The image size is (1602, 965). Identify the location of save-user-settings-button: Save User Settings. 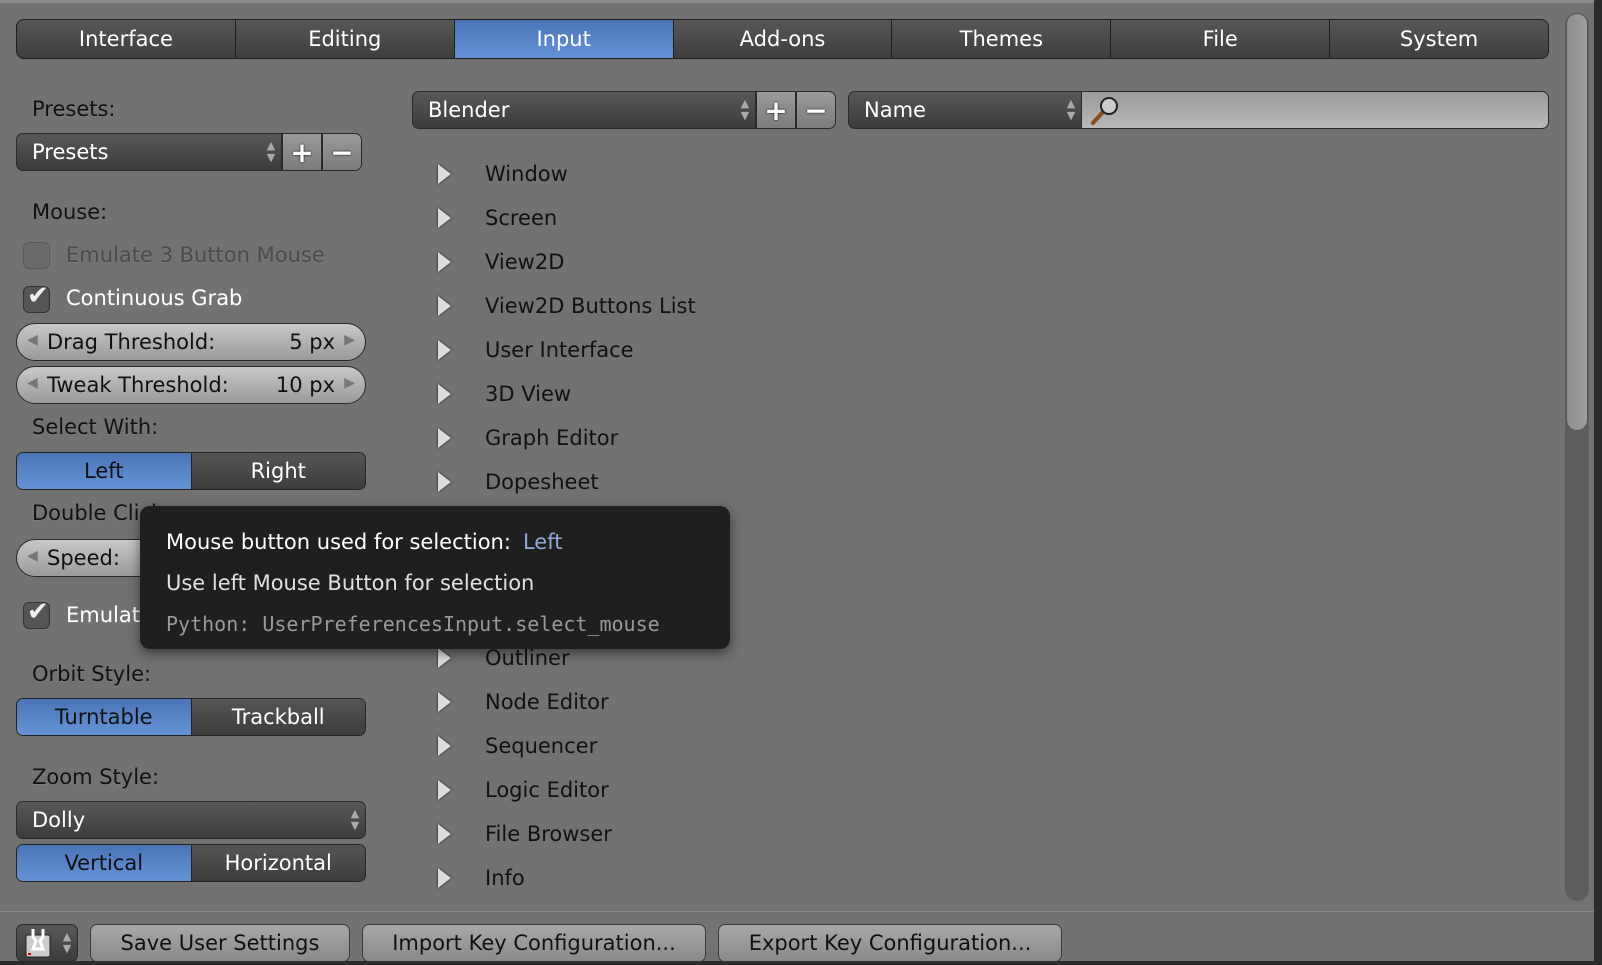
(220, 943).